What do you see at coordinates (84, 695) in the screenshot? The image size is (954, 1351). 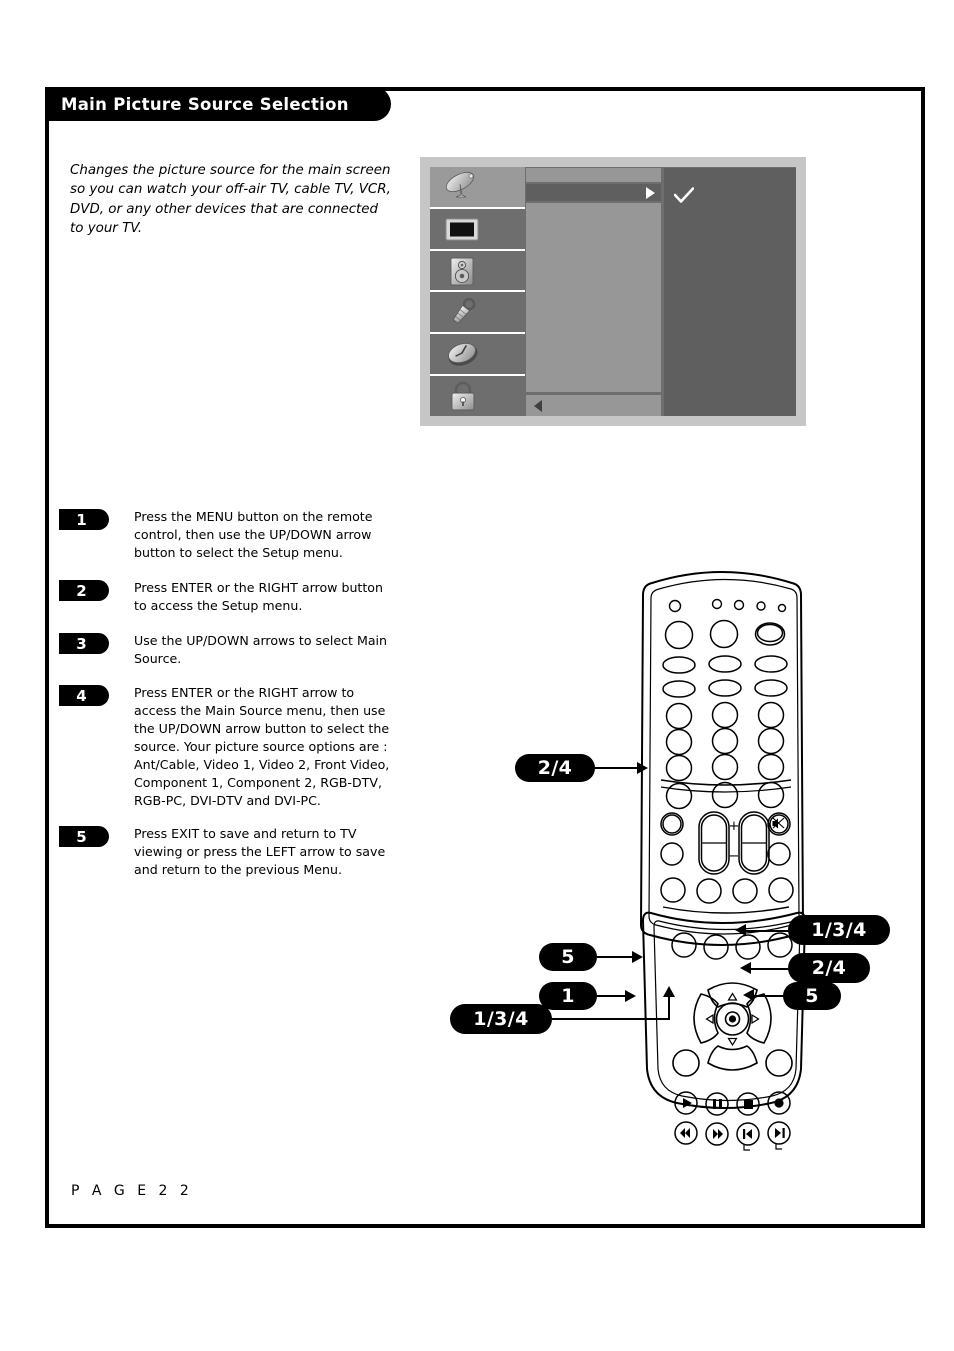 I see `step-number-badge: 4` at bounding box center [84, 695].